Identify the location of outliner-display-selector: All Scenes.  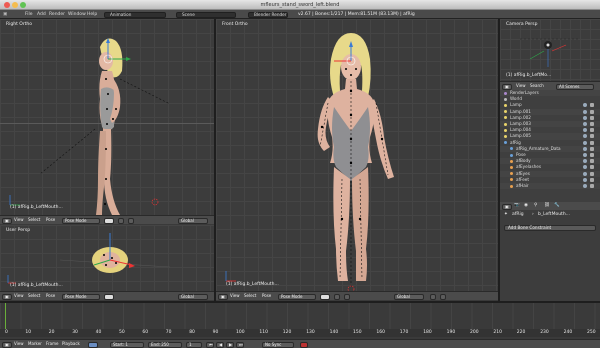
(575, 86).